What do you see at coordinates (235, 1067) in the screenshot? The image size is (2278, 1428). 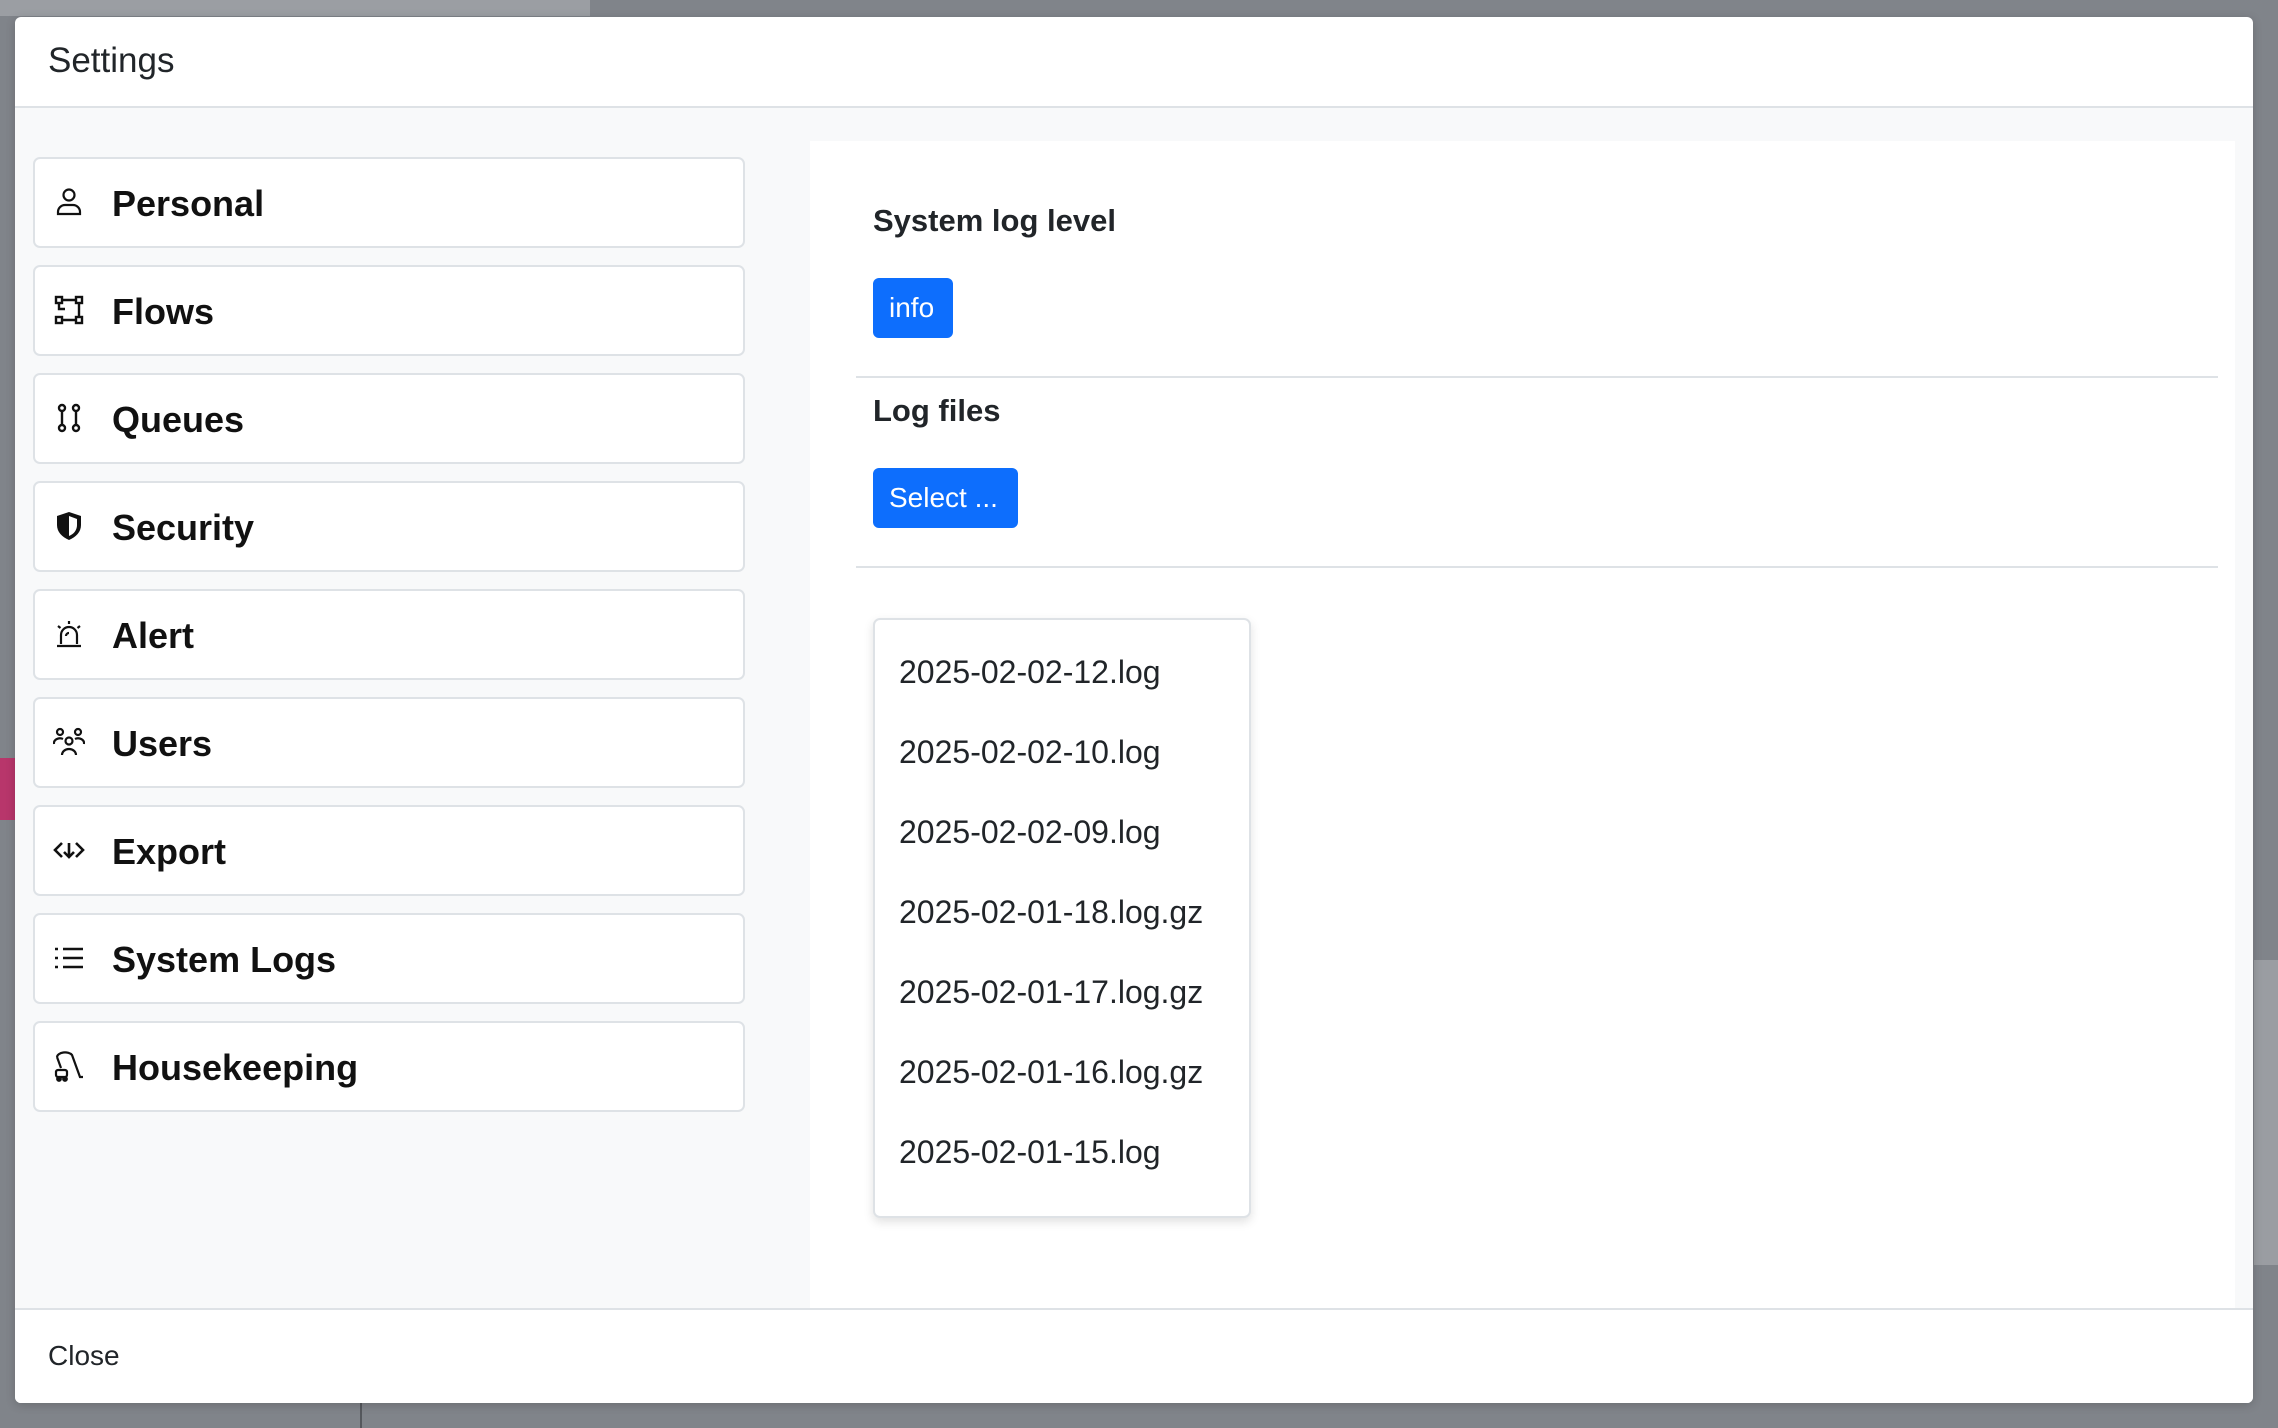 I see `sidebar-item-label: Housekeeping` at bounding box center [235, 1067].